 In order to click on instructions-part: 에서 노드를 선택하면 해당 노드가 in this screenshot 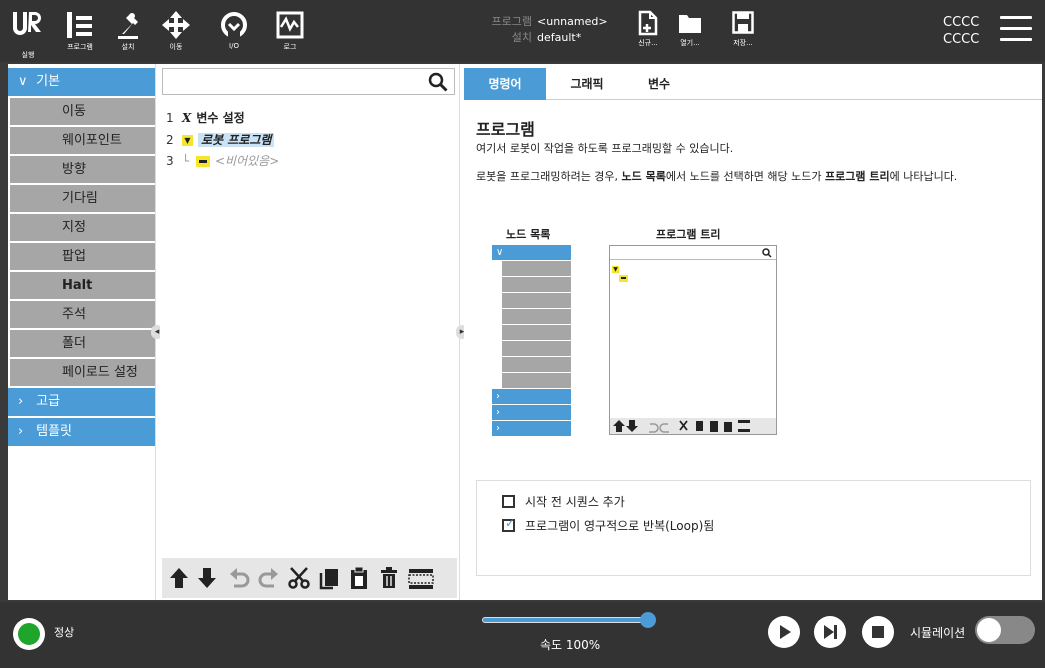, I will do `click(745, 176)`.